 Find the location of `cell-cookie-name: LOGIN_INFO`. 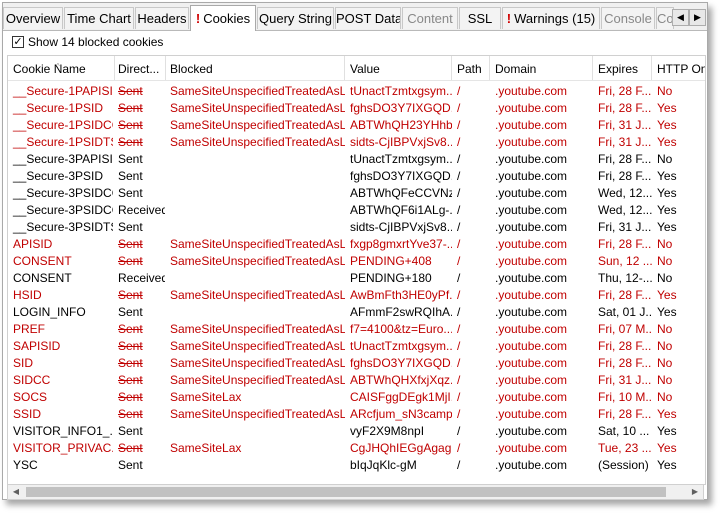

cell-cookie-name: LOGIN_INFO is located at coordinates (49, 312).